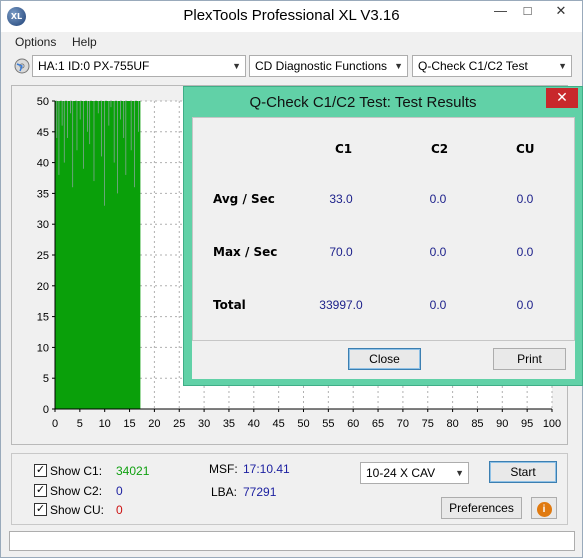  Describe the element at coordinates (133, 471) in the screenshot. I see `c1-count: 34021` at that location.